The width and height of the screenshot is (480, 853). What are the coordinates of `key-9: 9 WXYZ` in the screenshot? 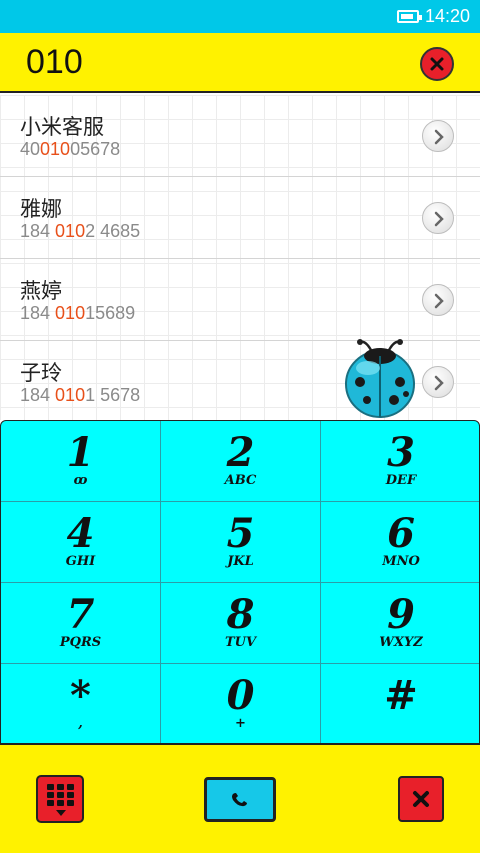 It's located at (400, 623).